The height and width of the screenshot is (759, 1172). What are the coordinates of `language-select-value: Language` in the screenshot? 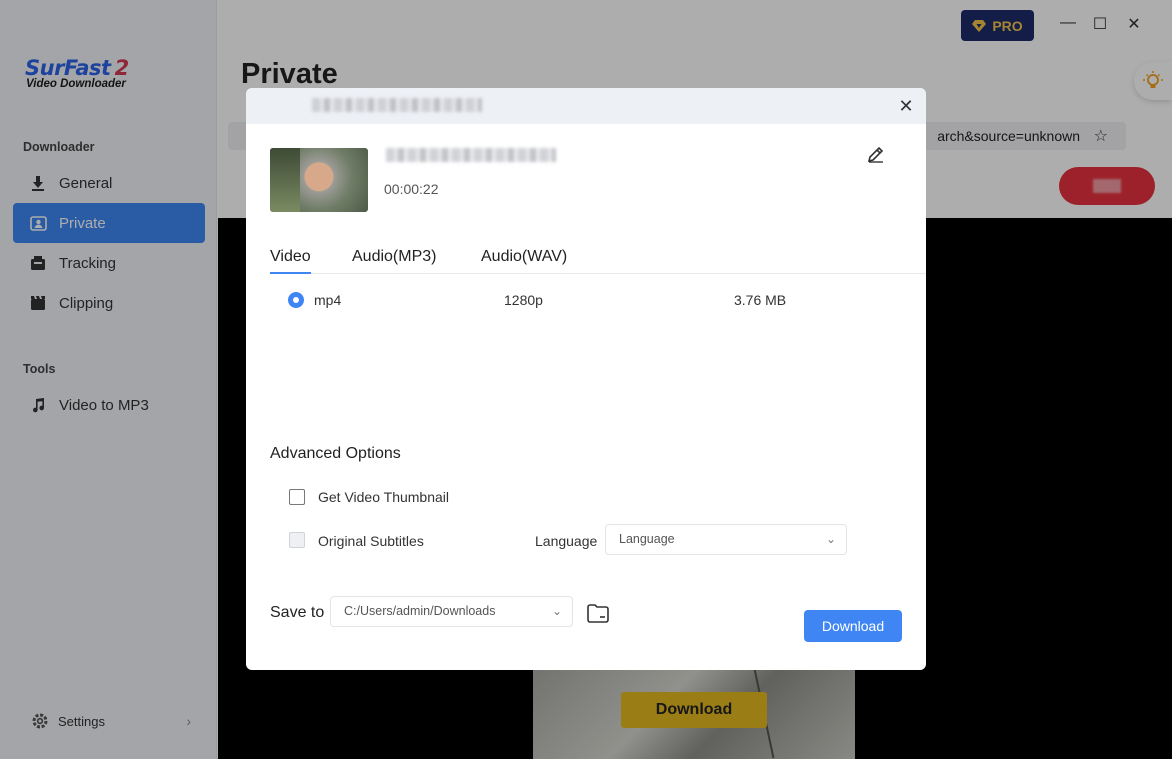 It's located at (647, 539).